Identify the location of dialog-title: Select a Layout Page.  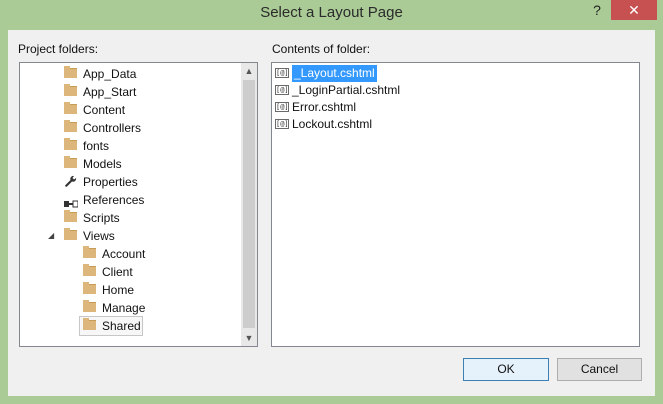
(331, 12).